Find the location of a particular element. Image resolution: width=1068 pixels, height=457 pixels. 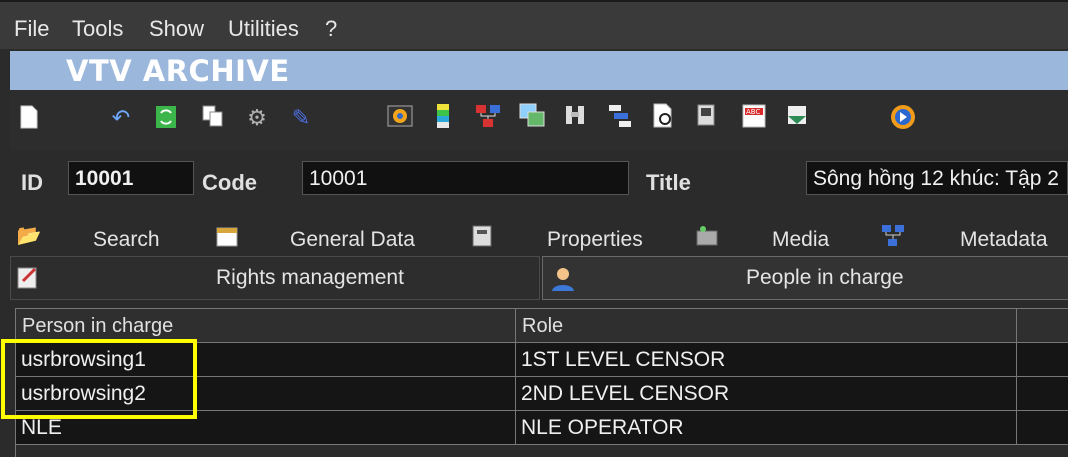

rights-icon is located at coordinates (29, 279).